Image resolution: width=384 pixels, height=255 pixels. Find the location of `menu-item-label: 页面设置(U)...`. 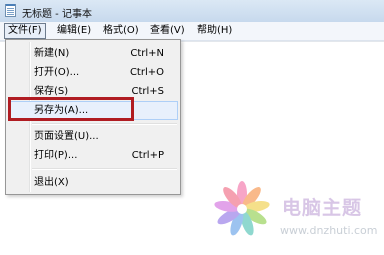

menu-item-label: 页面设置(U)... is located at coordinates (66, 136).